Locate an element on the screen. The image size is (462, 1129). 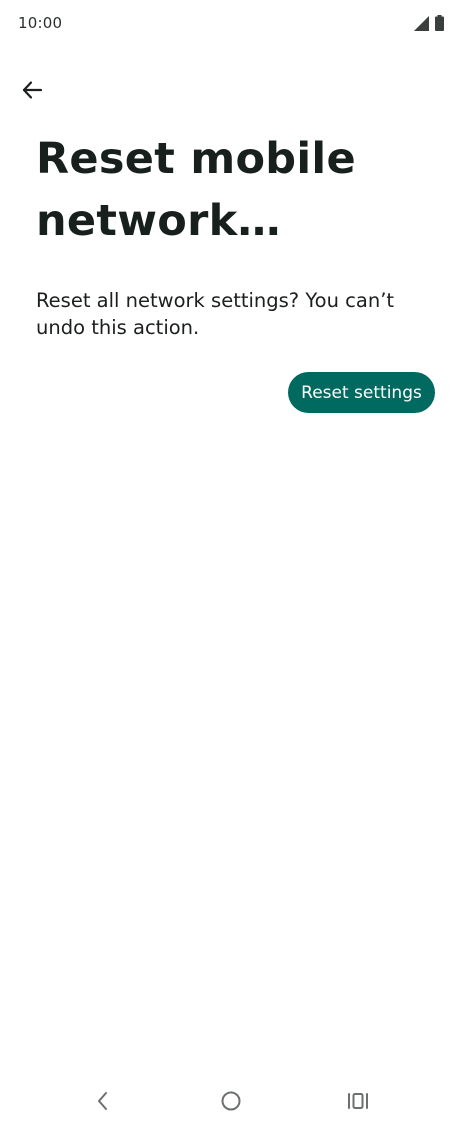
arrow-back-icon is located at coordinates (32, 92).